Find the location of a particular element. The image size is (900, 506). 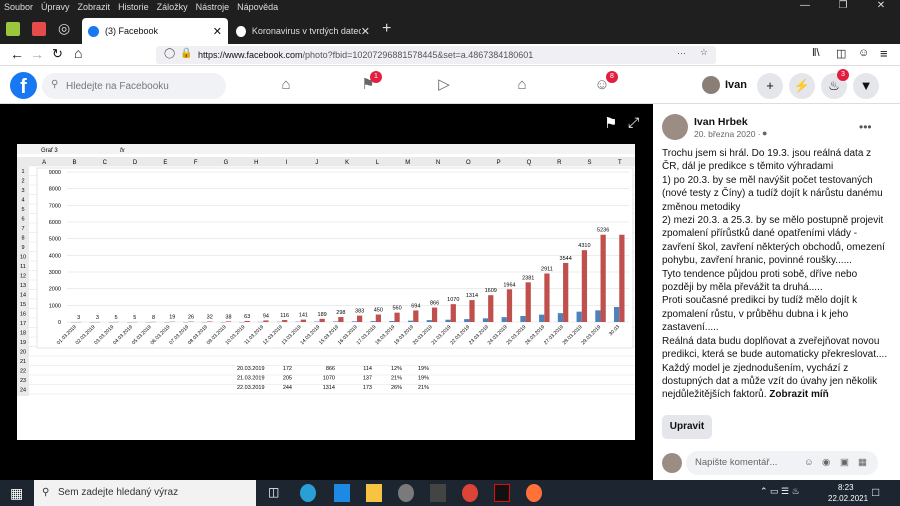

column-header: N is located at coordinates (438, 163).